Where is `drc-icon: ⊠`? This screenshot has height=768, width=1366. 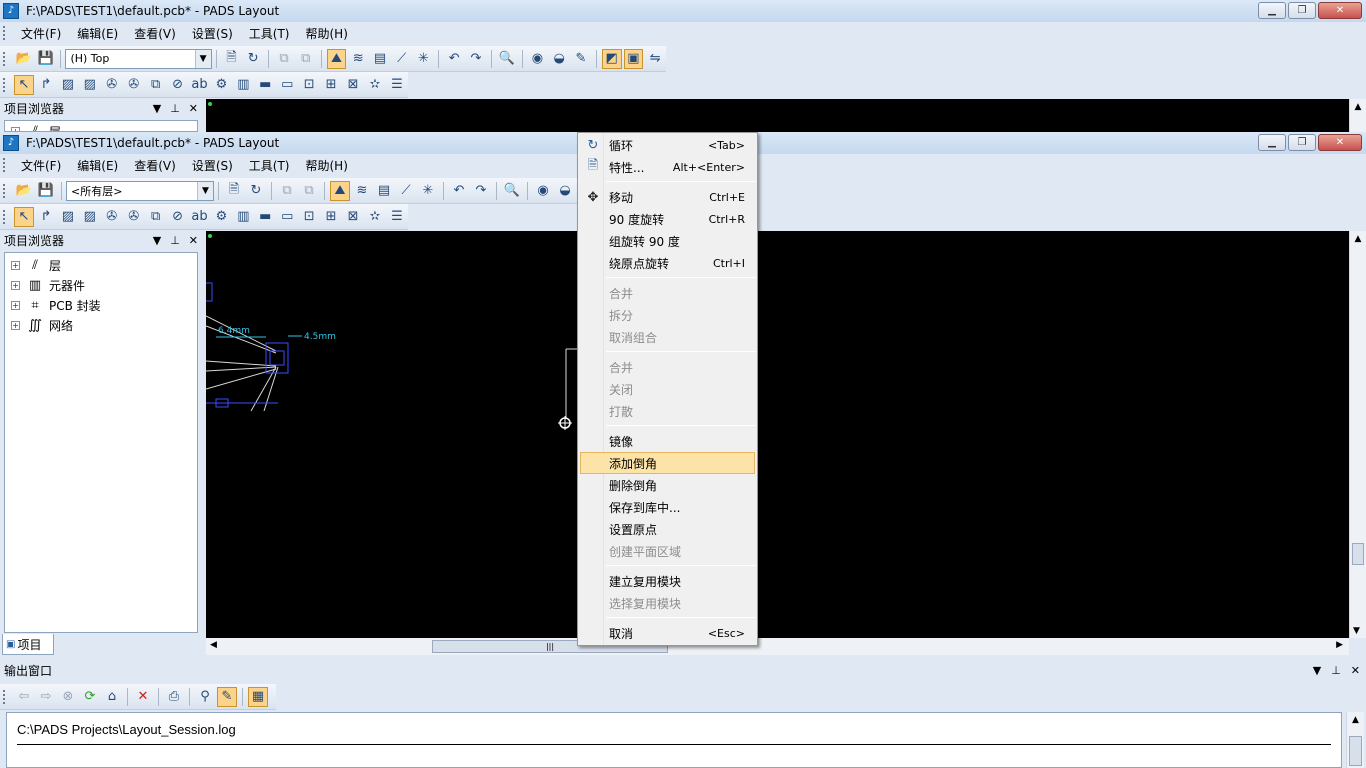
drc-icon: ⊠ is located at coordinates (353, 85).